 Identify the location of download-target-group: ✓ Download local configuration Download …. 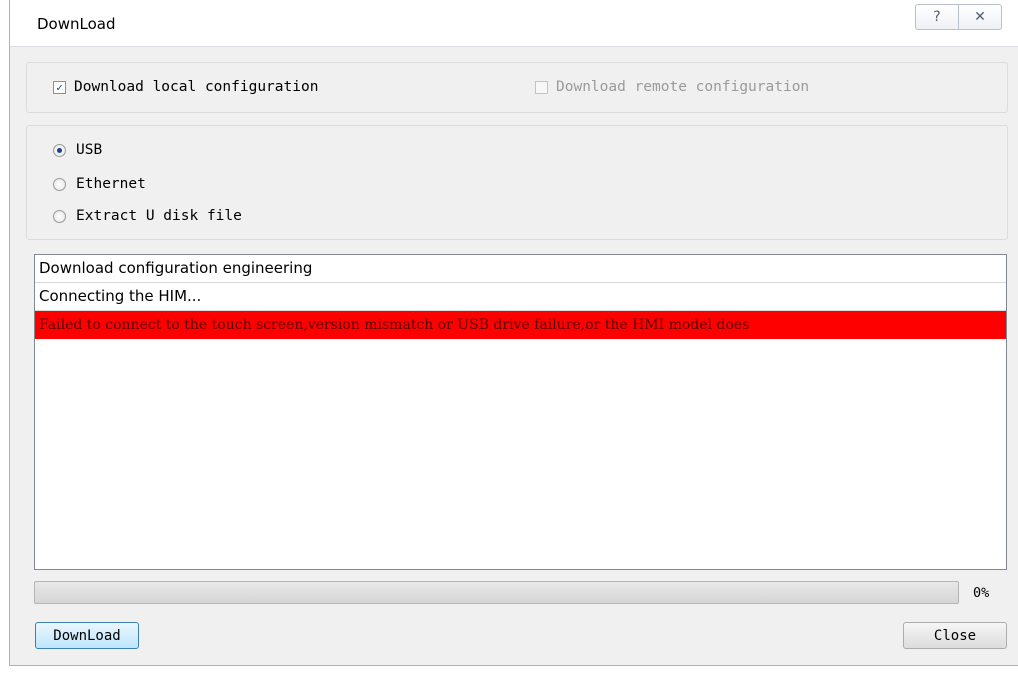
(517, 87).